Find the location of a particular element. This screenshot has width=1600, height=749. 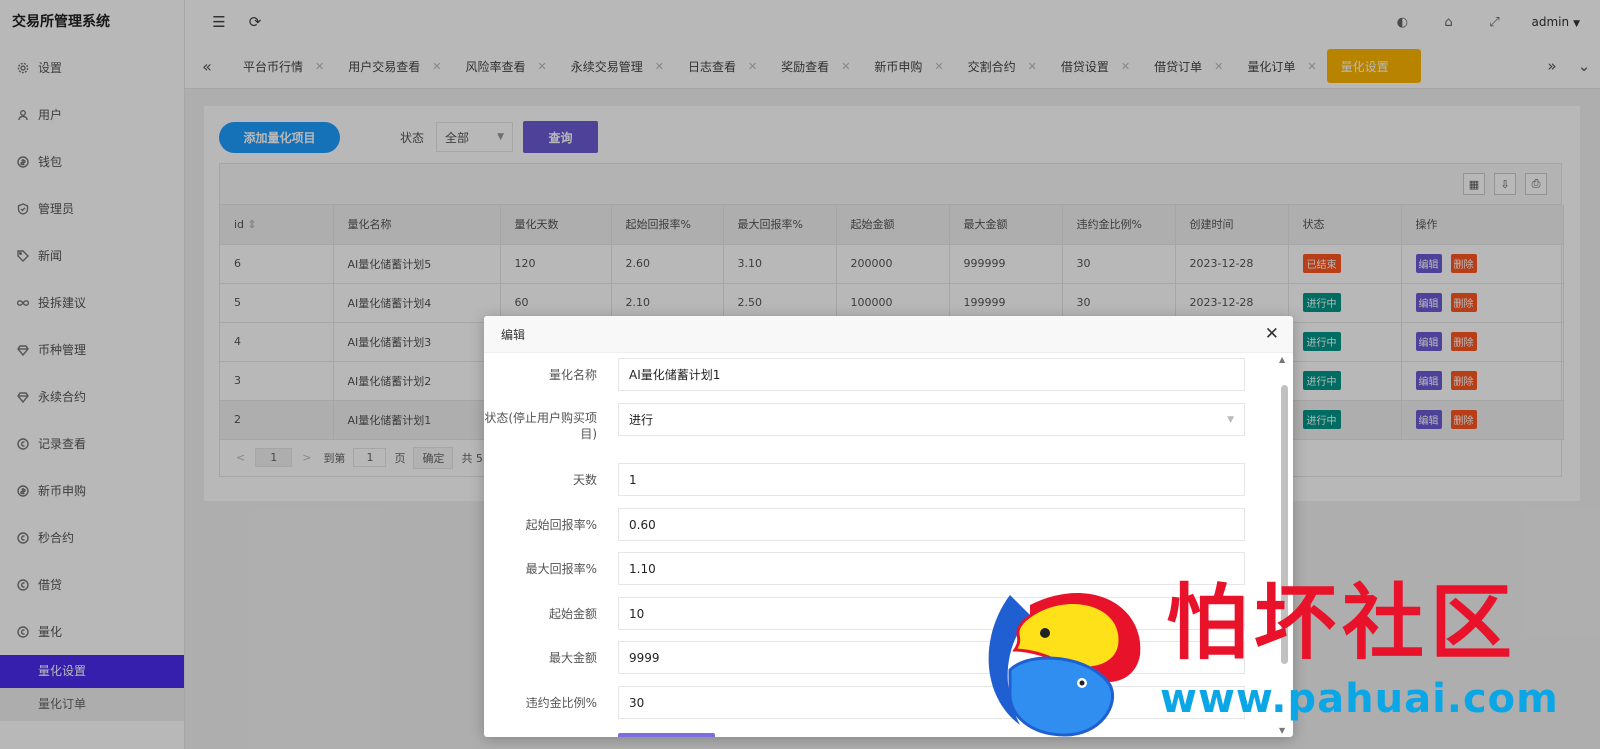

form-row: 天数 1 is located at coordinates (879, 479).